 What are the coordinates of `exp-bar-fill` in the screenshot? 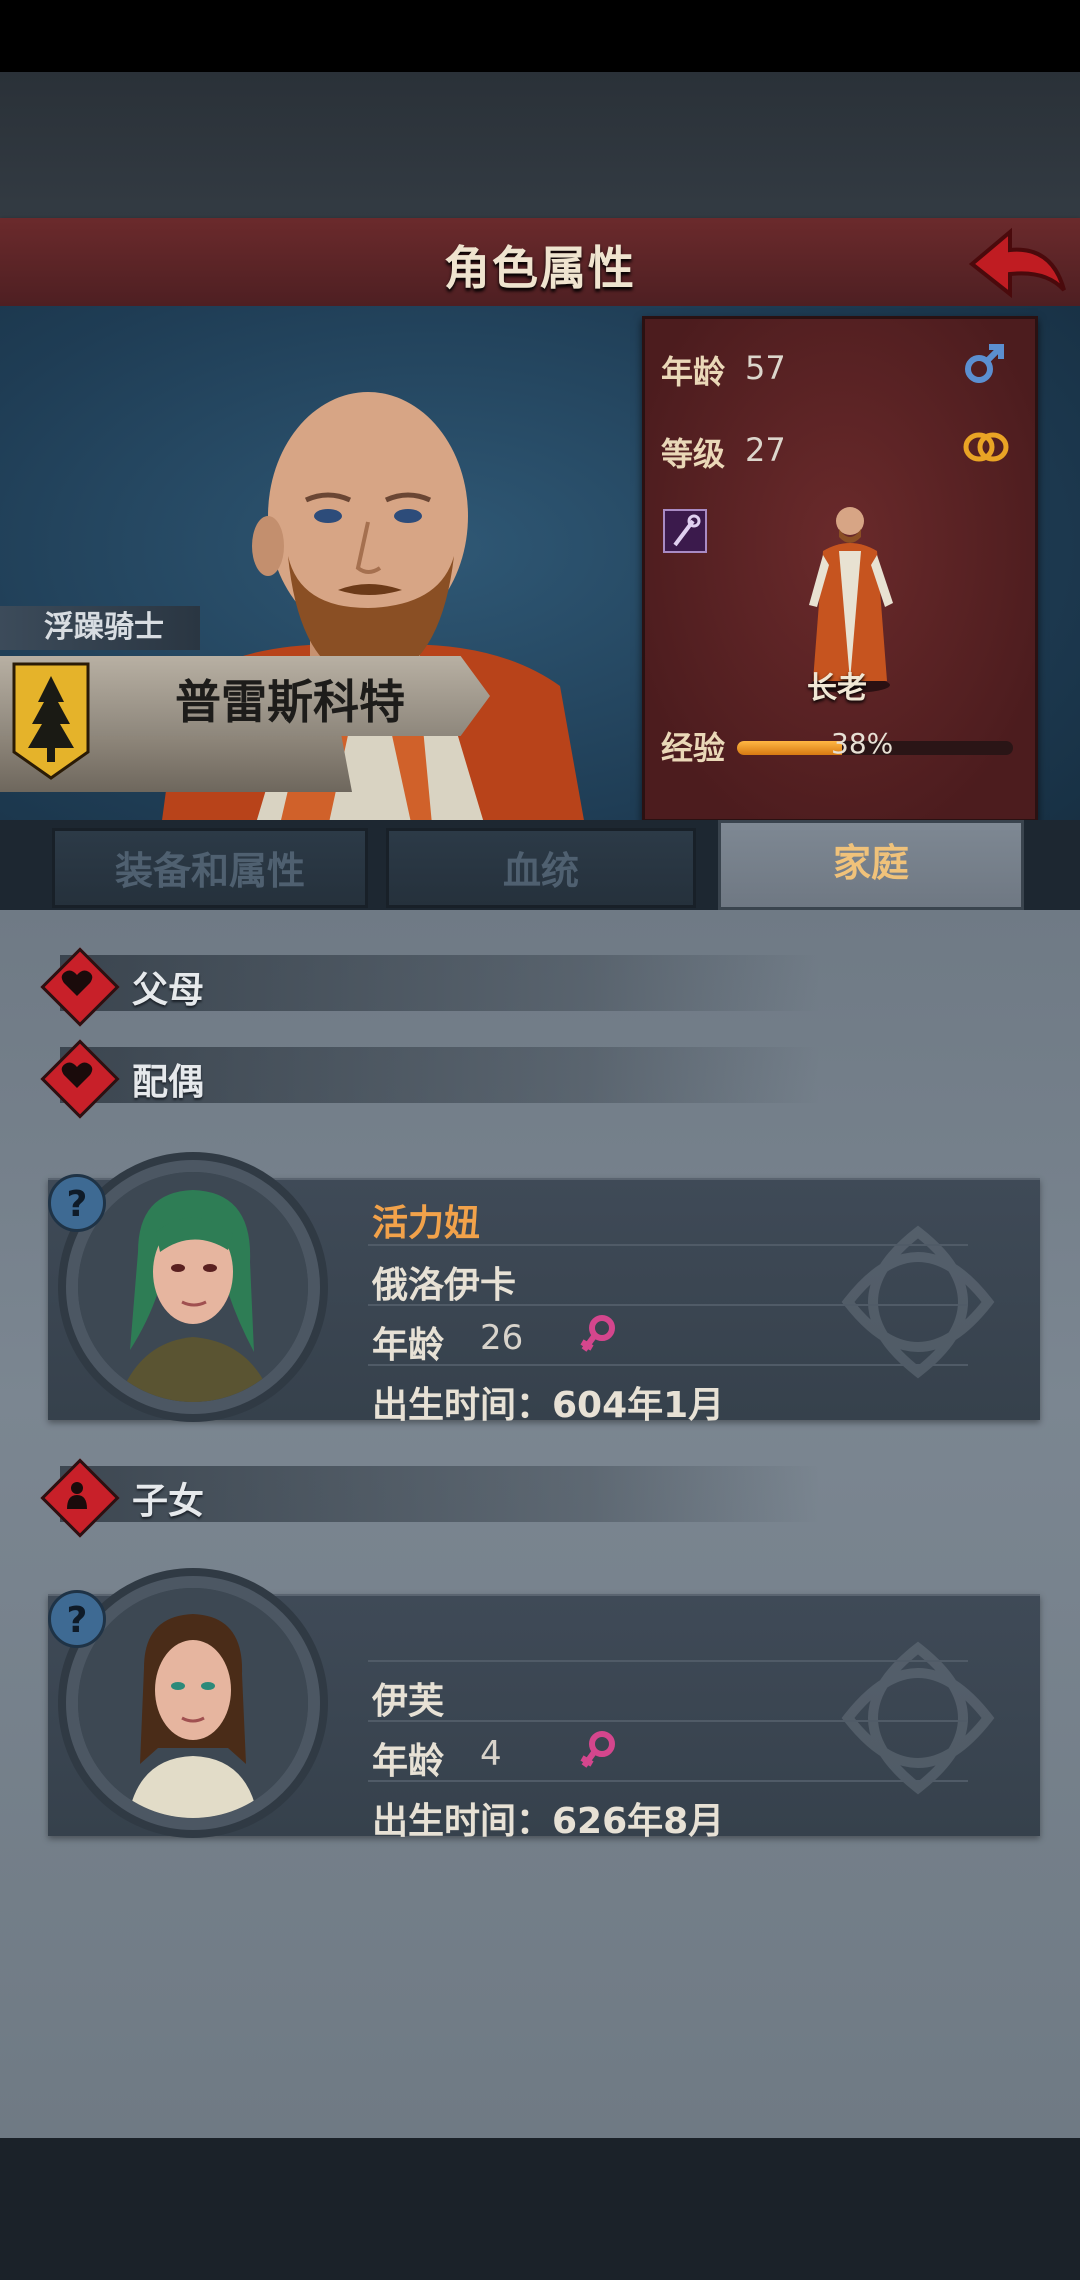 It's located at (789, 748).